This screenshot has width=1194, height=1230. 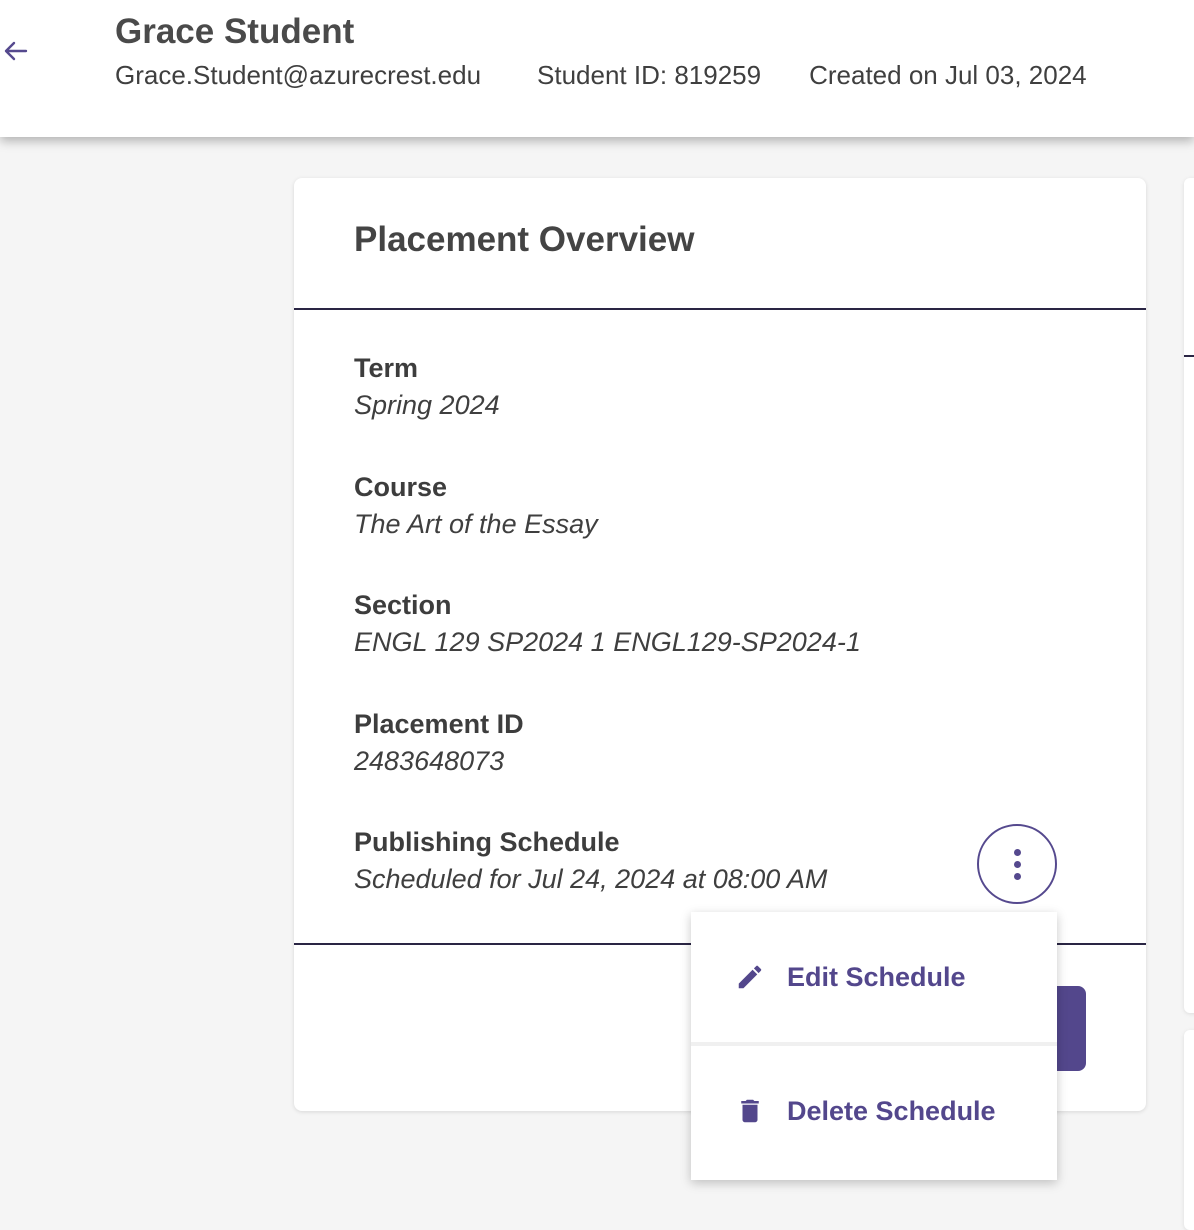 What do you see at coordinates (487, 842) in the screenshot?
I see `field-label: Publishing Schedule` at bounding box center [487, 842].